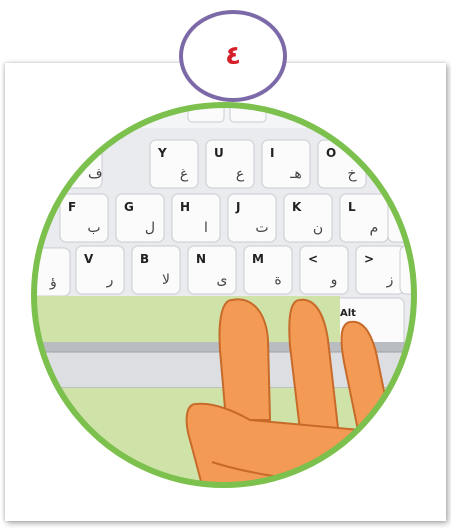  What do you see at coordinates (240, 174) in the screenshot?
I see `key-arabic-label: ع` at bounding box center [240, 174].